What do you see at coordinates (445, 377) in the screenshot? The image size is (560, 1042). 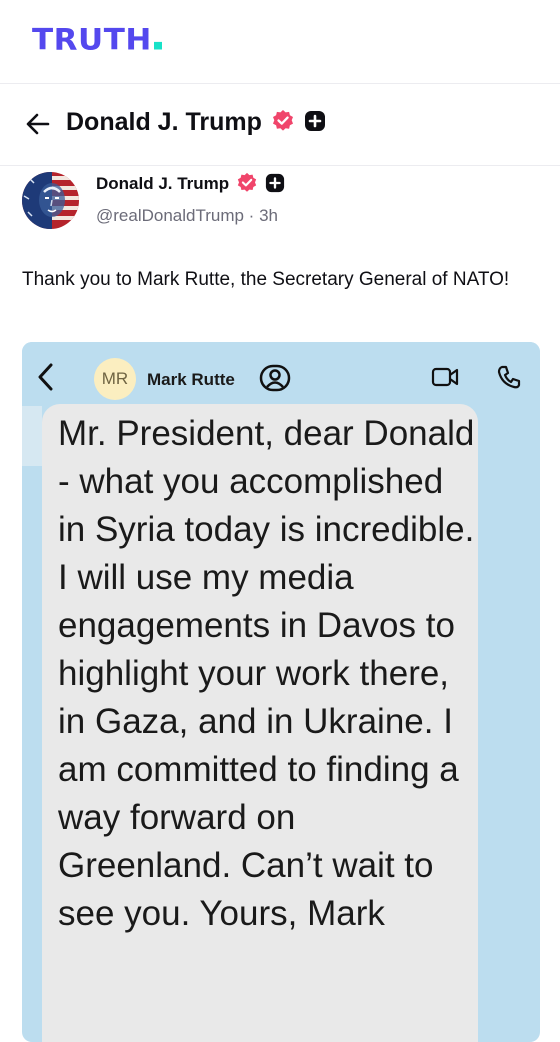 I see `video-call-icon` at bounding box center [445, 377].